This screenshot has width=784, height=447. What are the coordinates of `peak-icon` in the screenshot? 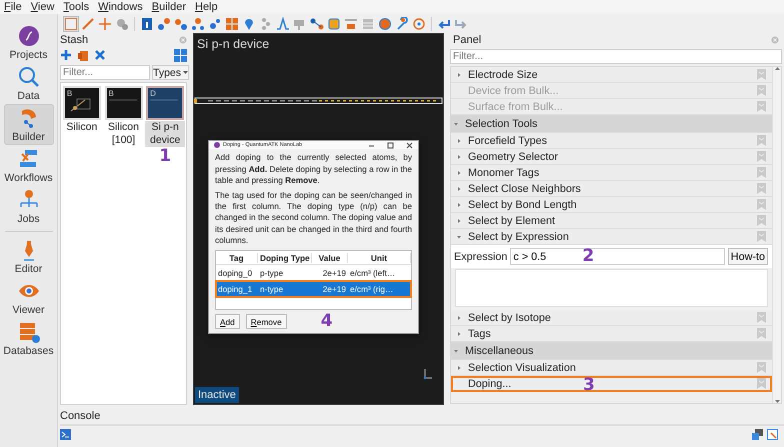 It's located at (283, 23).